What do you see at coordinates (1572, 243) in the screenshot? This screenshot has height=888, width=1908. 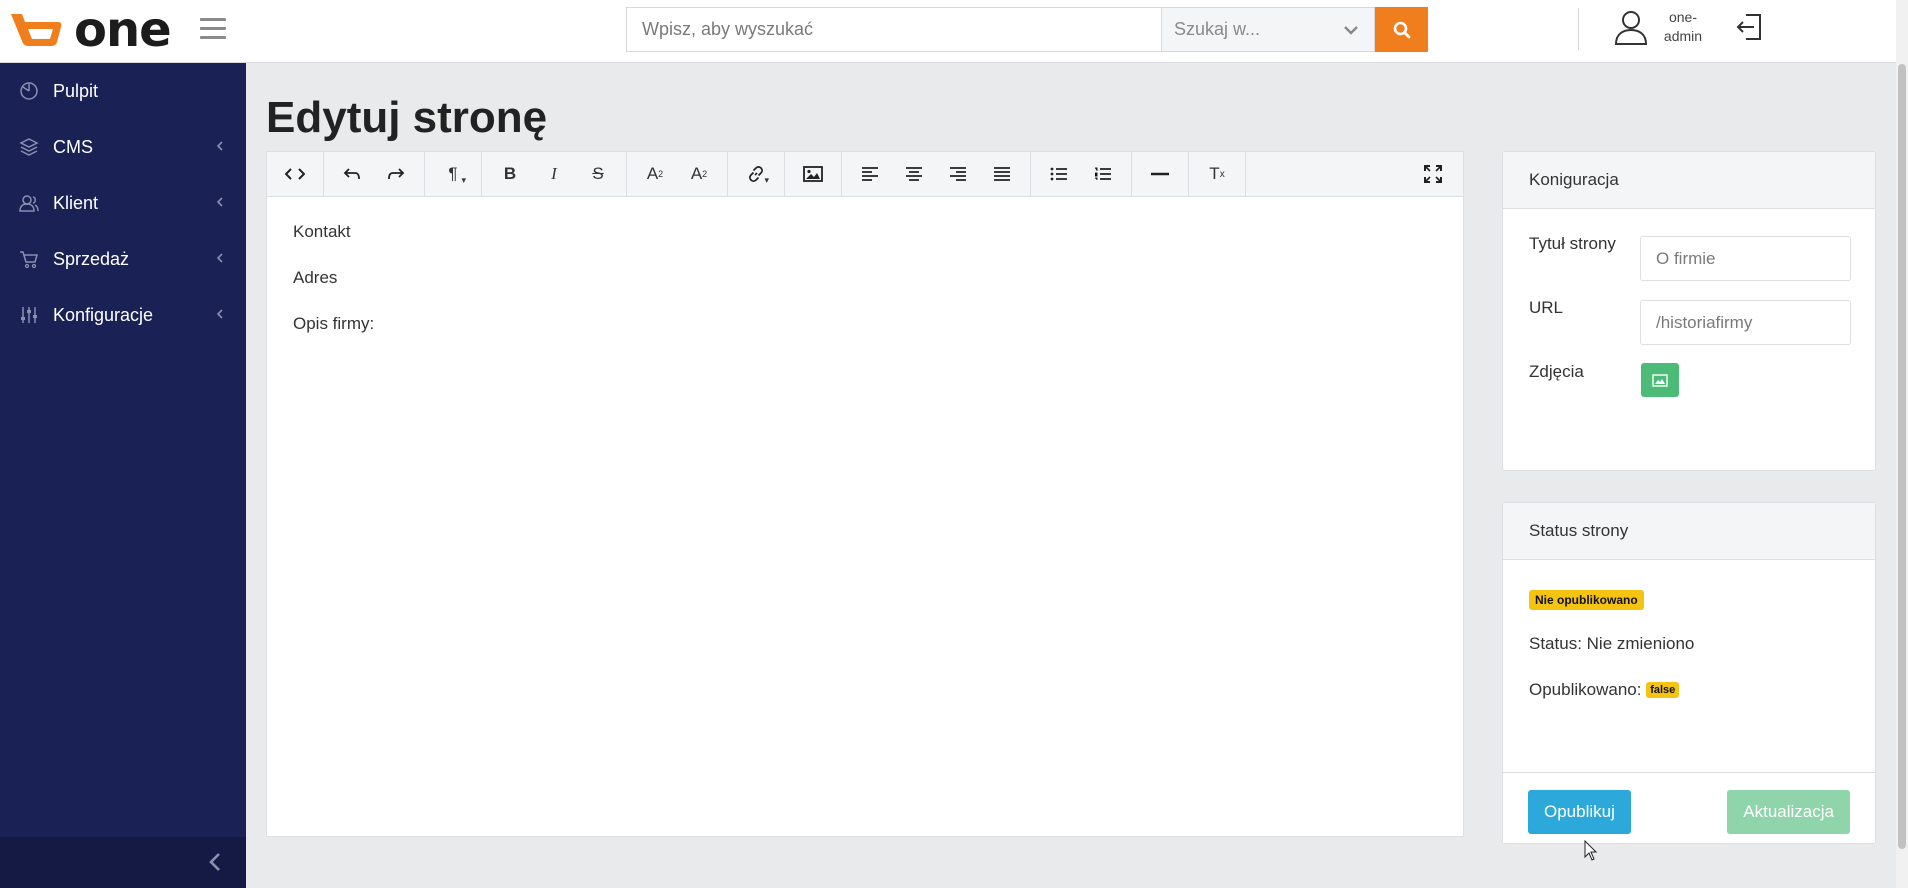 I see `page-title-label: Tytuł strony` at bounding box center [1572, 243].